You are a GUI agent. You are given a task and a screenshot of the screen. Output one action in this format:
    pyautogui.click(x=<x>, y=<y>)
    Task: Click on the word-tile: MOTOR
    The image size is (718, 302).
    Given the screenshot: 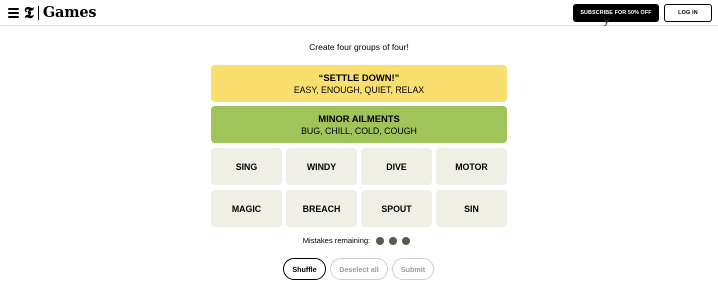 What is the action you would take?
    pyautogui.click(x=471, y=166)
    